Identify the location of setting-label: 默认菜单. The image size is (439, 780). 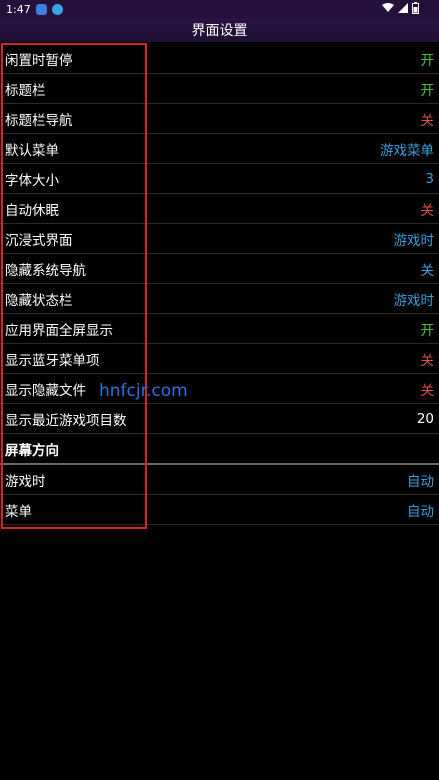
(32, 150).